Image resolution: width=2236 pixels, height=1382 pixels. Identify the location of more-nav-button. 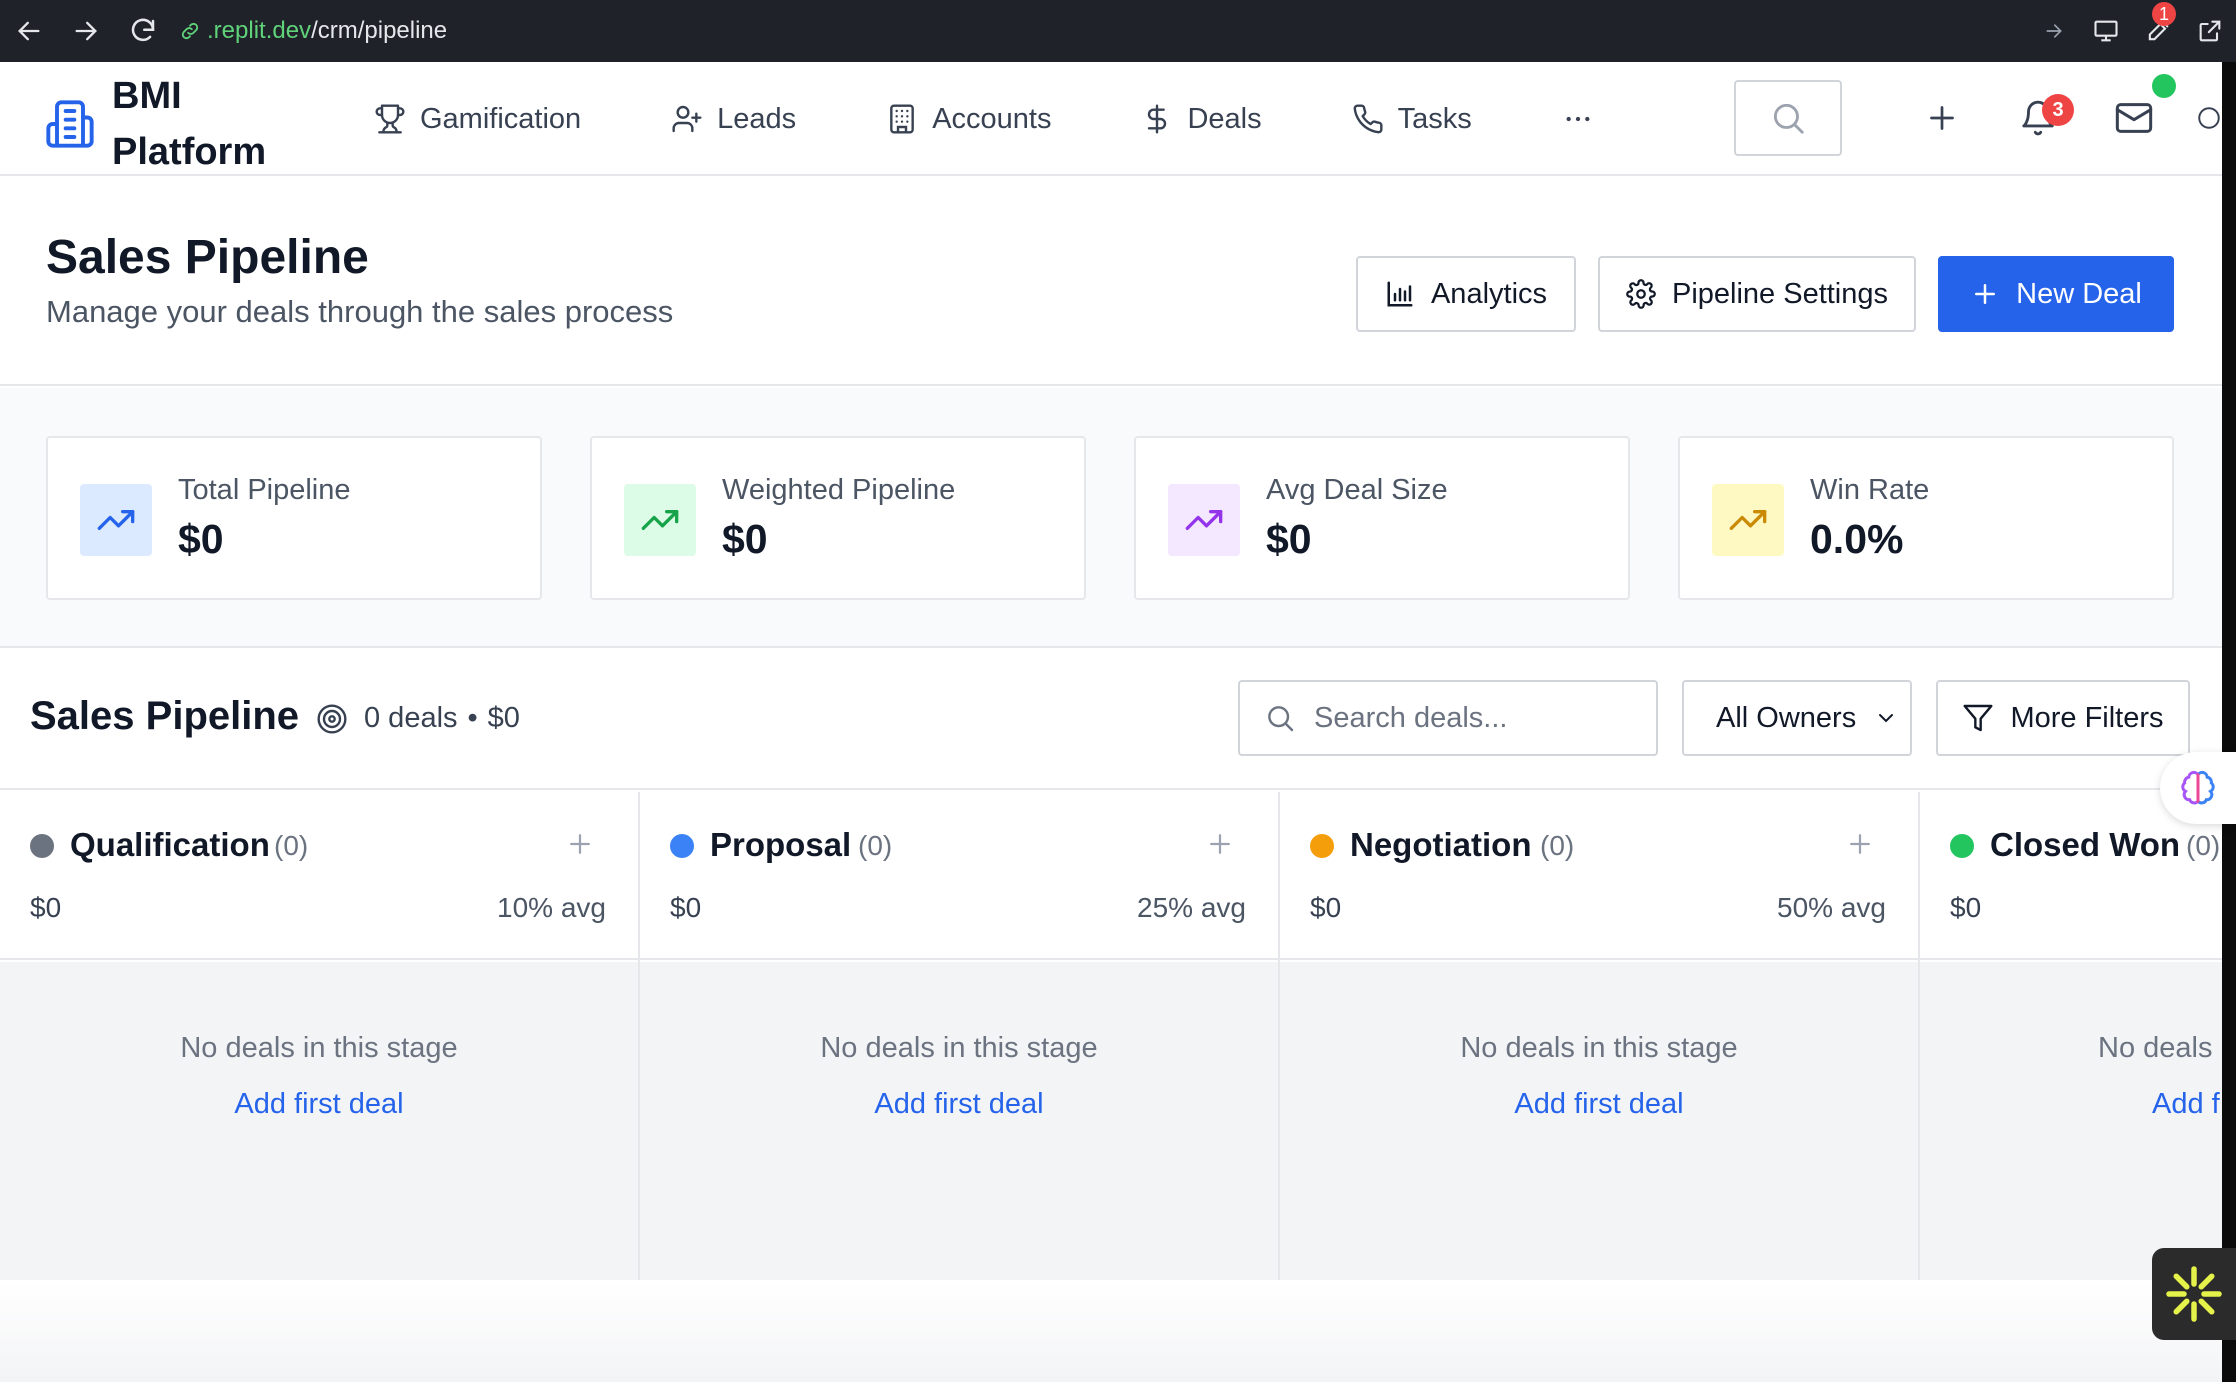
(1585, 119).